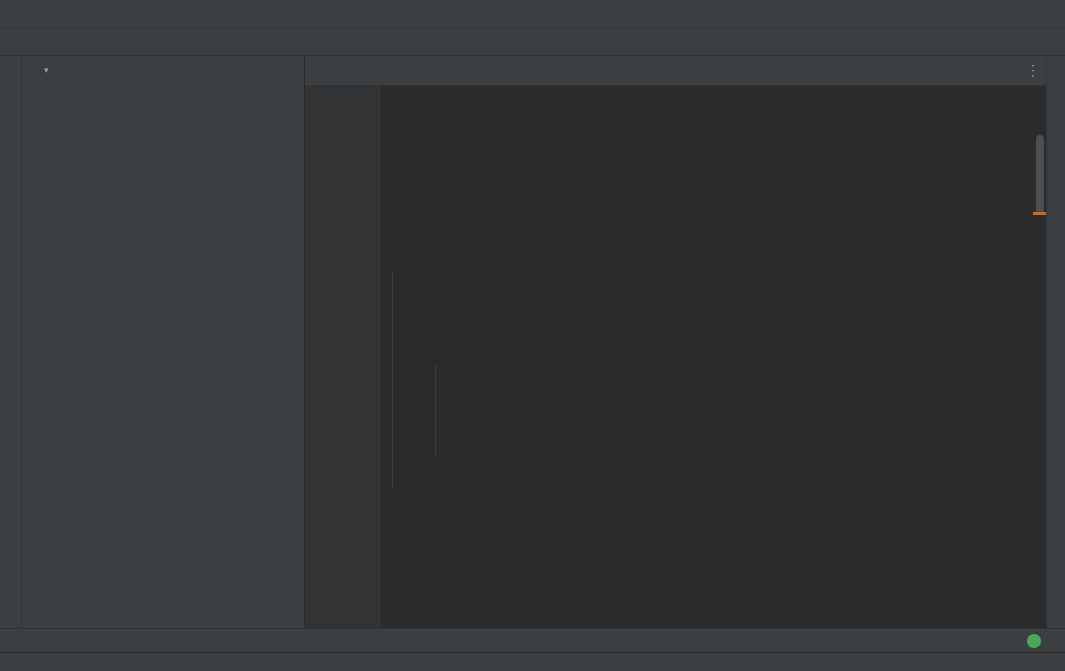 This screenshot has width=1065, height=671. I want to click on editor-tab-bar: ⋮, so click(675, 71).